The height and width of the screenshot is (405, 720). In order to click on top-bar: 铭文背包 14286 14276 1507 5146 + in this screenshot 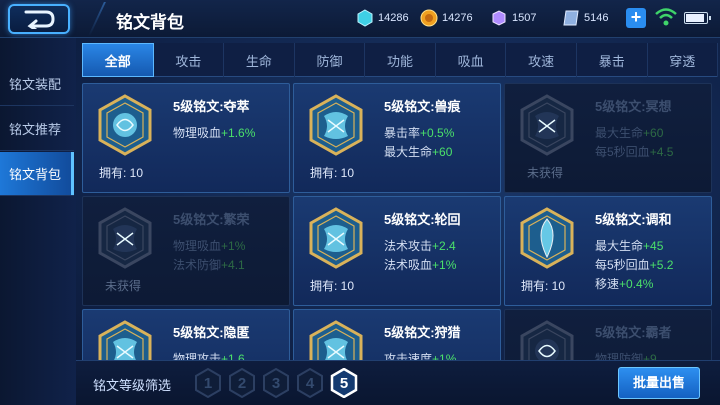, I will do `click(360, 19)`.